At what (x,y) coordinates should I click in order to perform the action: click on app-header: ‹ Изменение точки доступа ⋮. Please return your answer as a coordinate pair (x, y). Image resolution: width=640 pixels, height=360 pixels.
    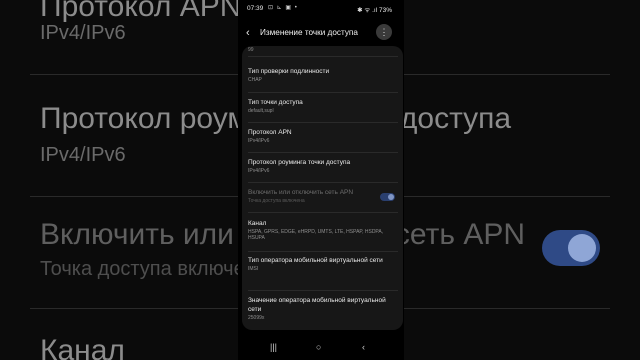
    Looking at the image, I should click on (321, 35).